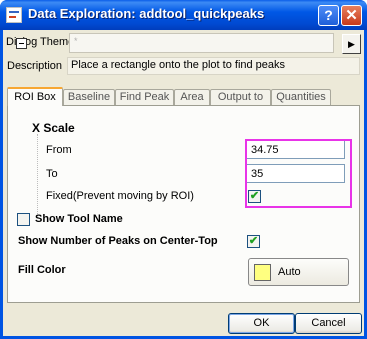 The height and width of the screenshot is (339, 367). Describe the element at coordinates (328, 15) in the screenshot. I see `help-button: ?` at that location.